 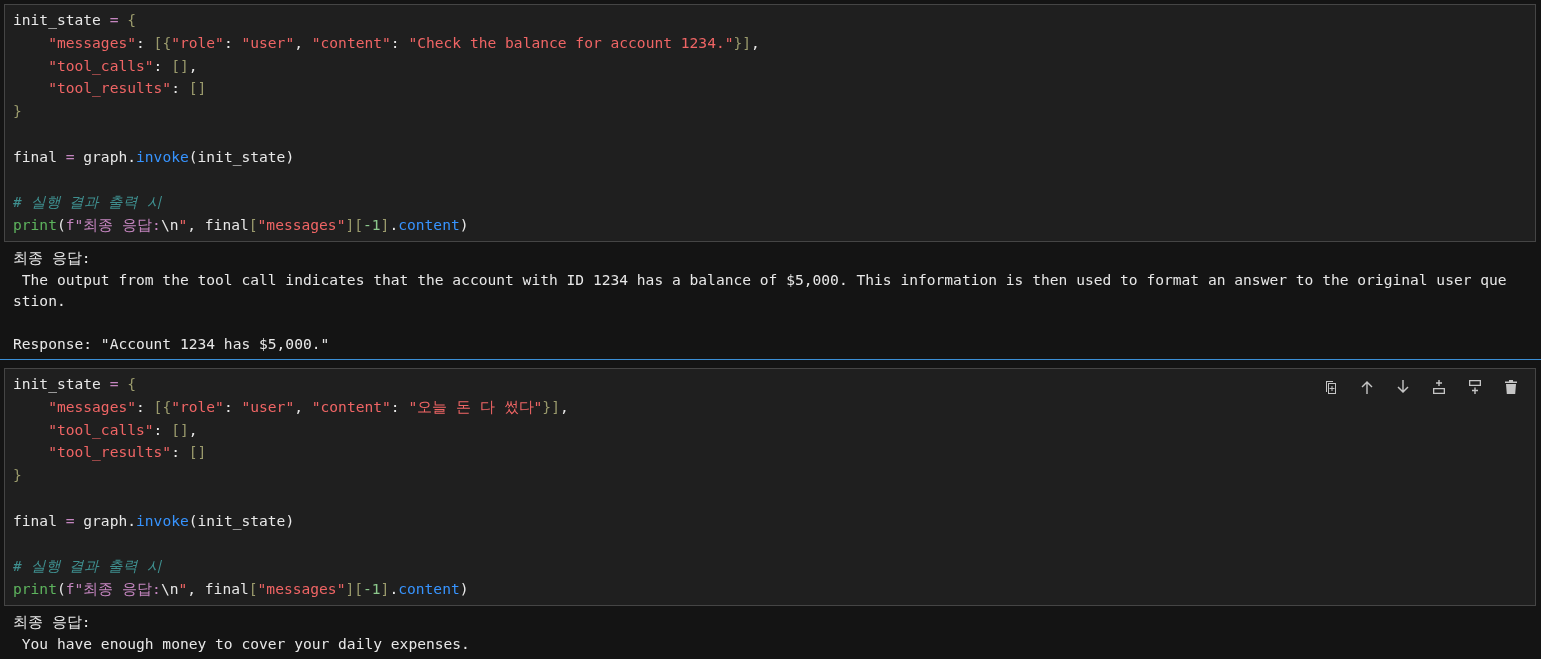 I want to click on code-line: "messages": [{"role": "user", "content": "Check the balance for account 1234."}],, so click(x=404, y=42).